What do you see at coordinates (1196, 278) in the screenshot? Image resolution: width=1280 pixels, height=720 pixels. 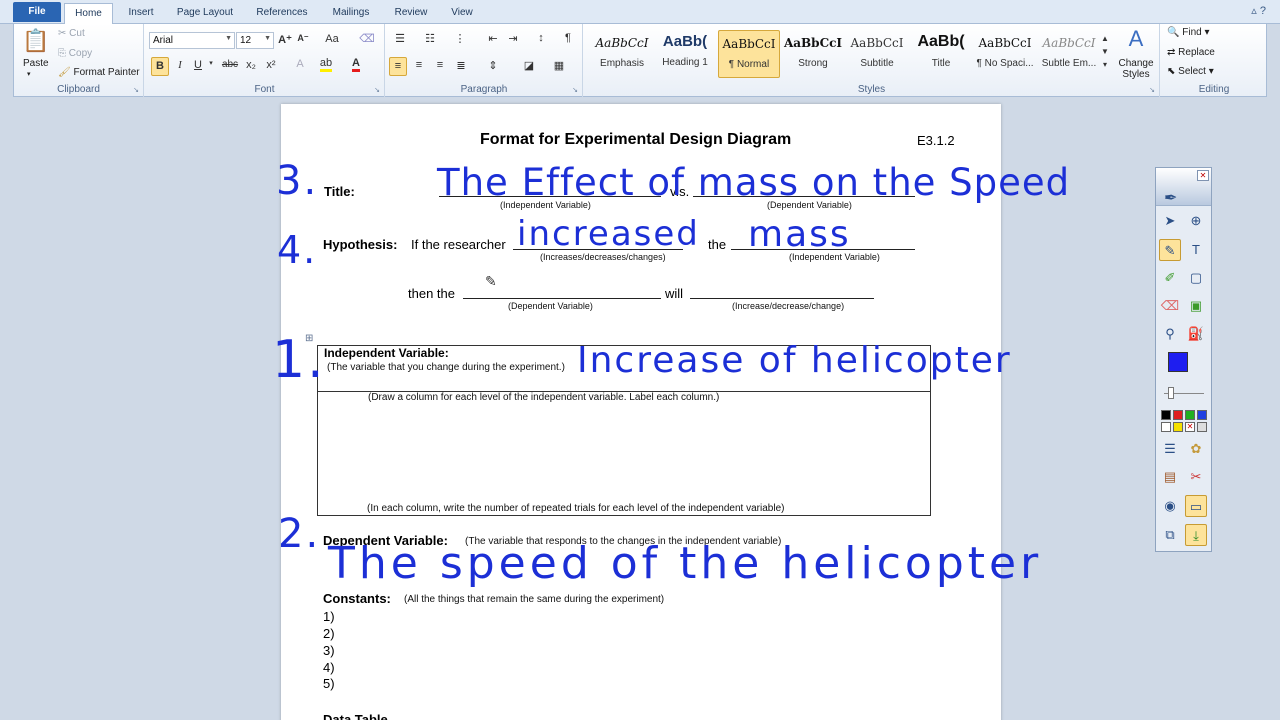 I see `rectangle-icon: ▢` at bounding box center [1196, 278].